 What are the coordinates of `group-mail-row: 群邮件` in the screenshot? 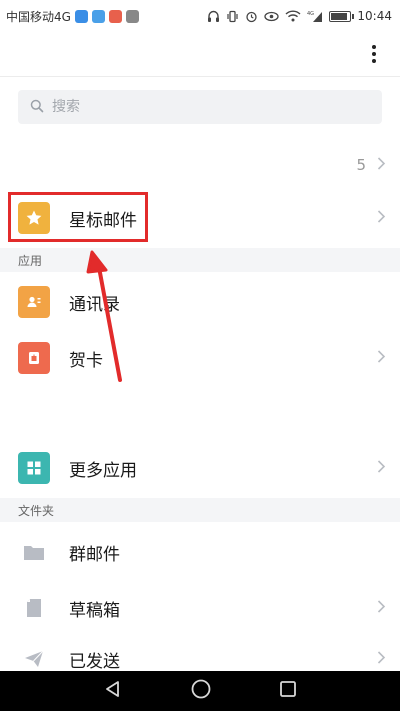 It's located at (200, 552).